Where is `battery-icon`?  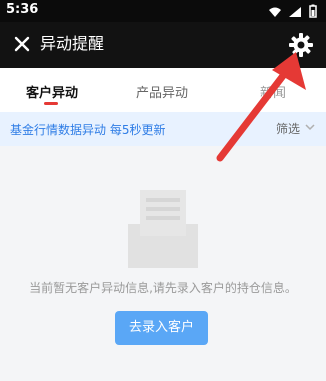 battery-icon is located at coordinates (313, 12).